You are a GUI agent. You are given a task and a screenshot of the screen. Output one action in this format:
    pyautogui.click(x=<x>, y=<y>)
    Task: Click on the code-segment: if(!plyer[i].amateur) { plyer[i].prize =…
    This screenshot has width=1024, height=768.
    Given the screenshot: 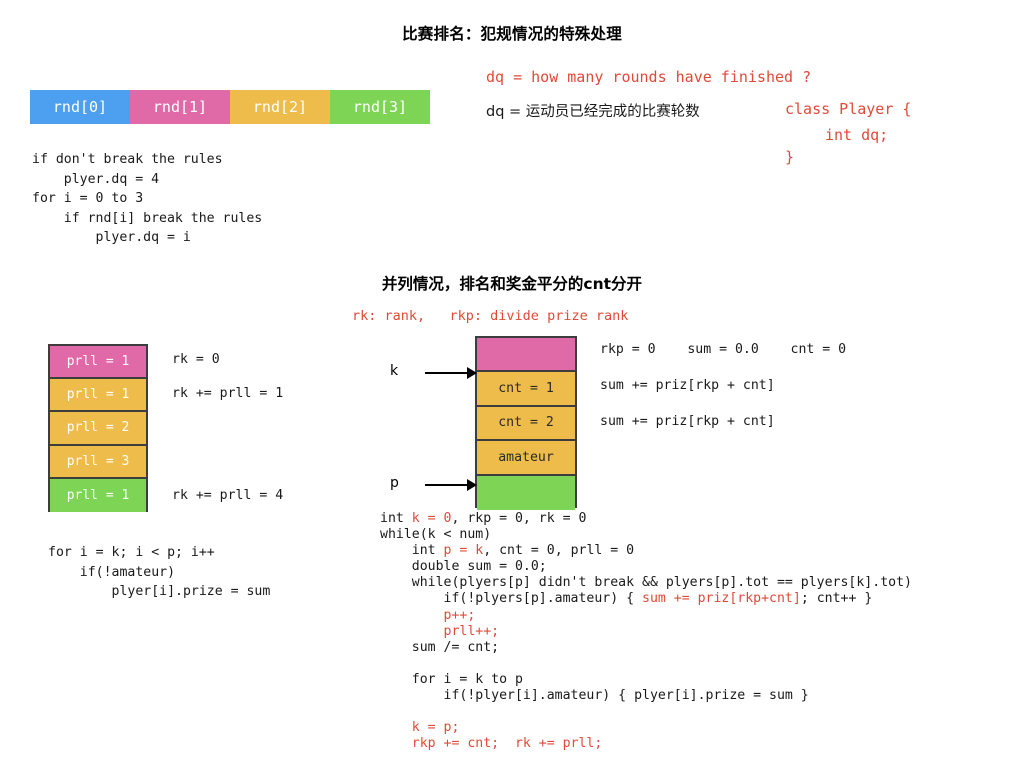 What is the action you would take?
    pyautogui.click(x=594, y=696)
    